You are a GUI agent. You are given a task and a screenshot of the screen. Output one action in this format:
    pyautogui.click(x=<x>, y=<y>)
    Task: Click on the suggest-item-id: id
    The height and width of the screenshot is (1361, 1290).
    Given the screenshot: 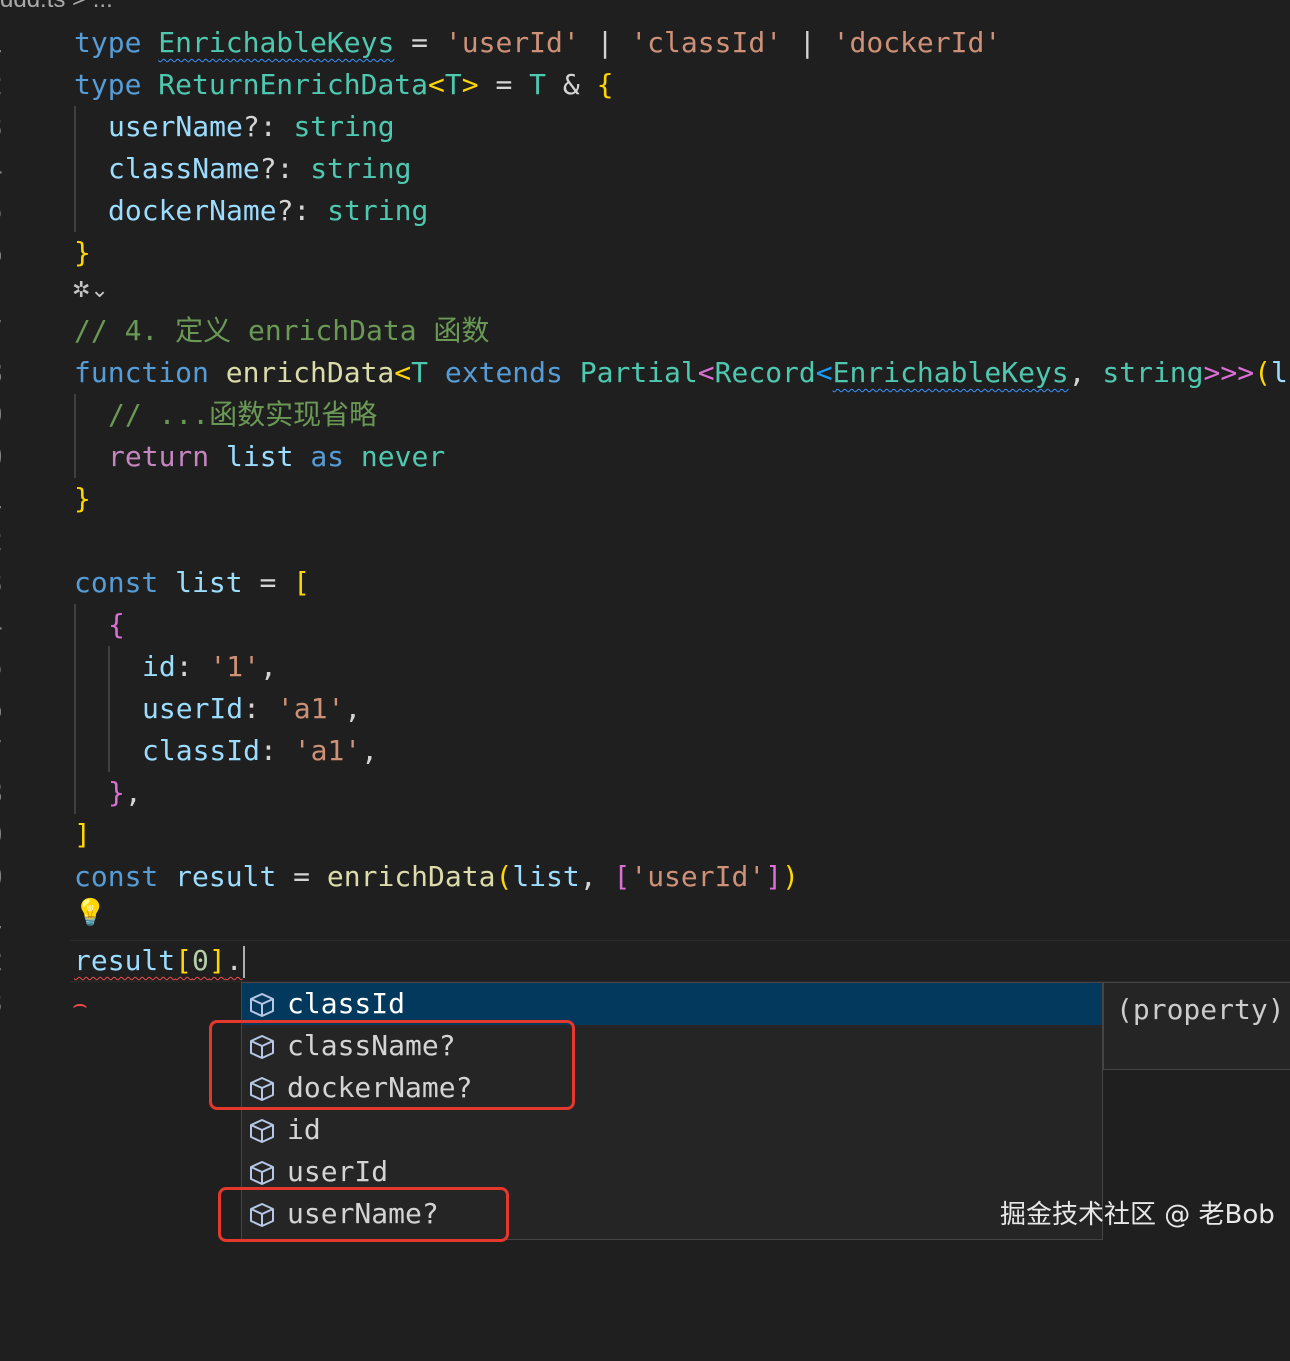 What is the action you would take?
    pyautogui.click(x=672, y=1130)
    